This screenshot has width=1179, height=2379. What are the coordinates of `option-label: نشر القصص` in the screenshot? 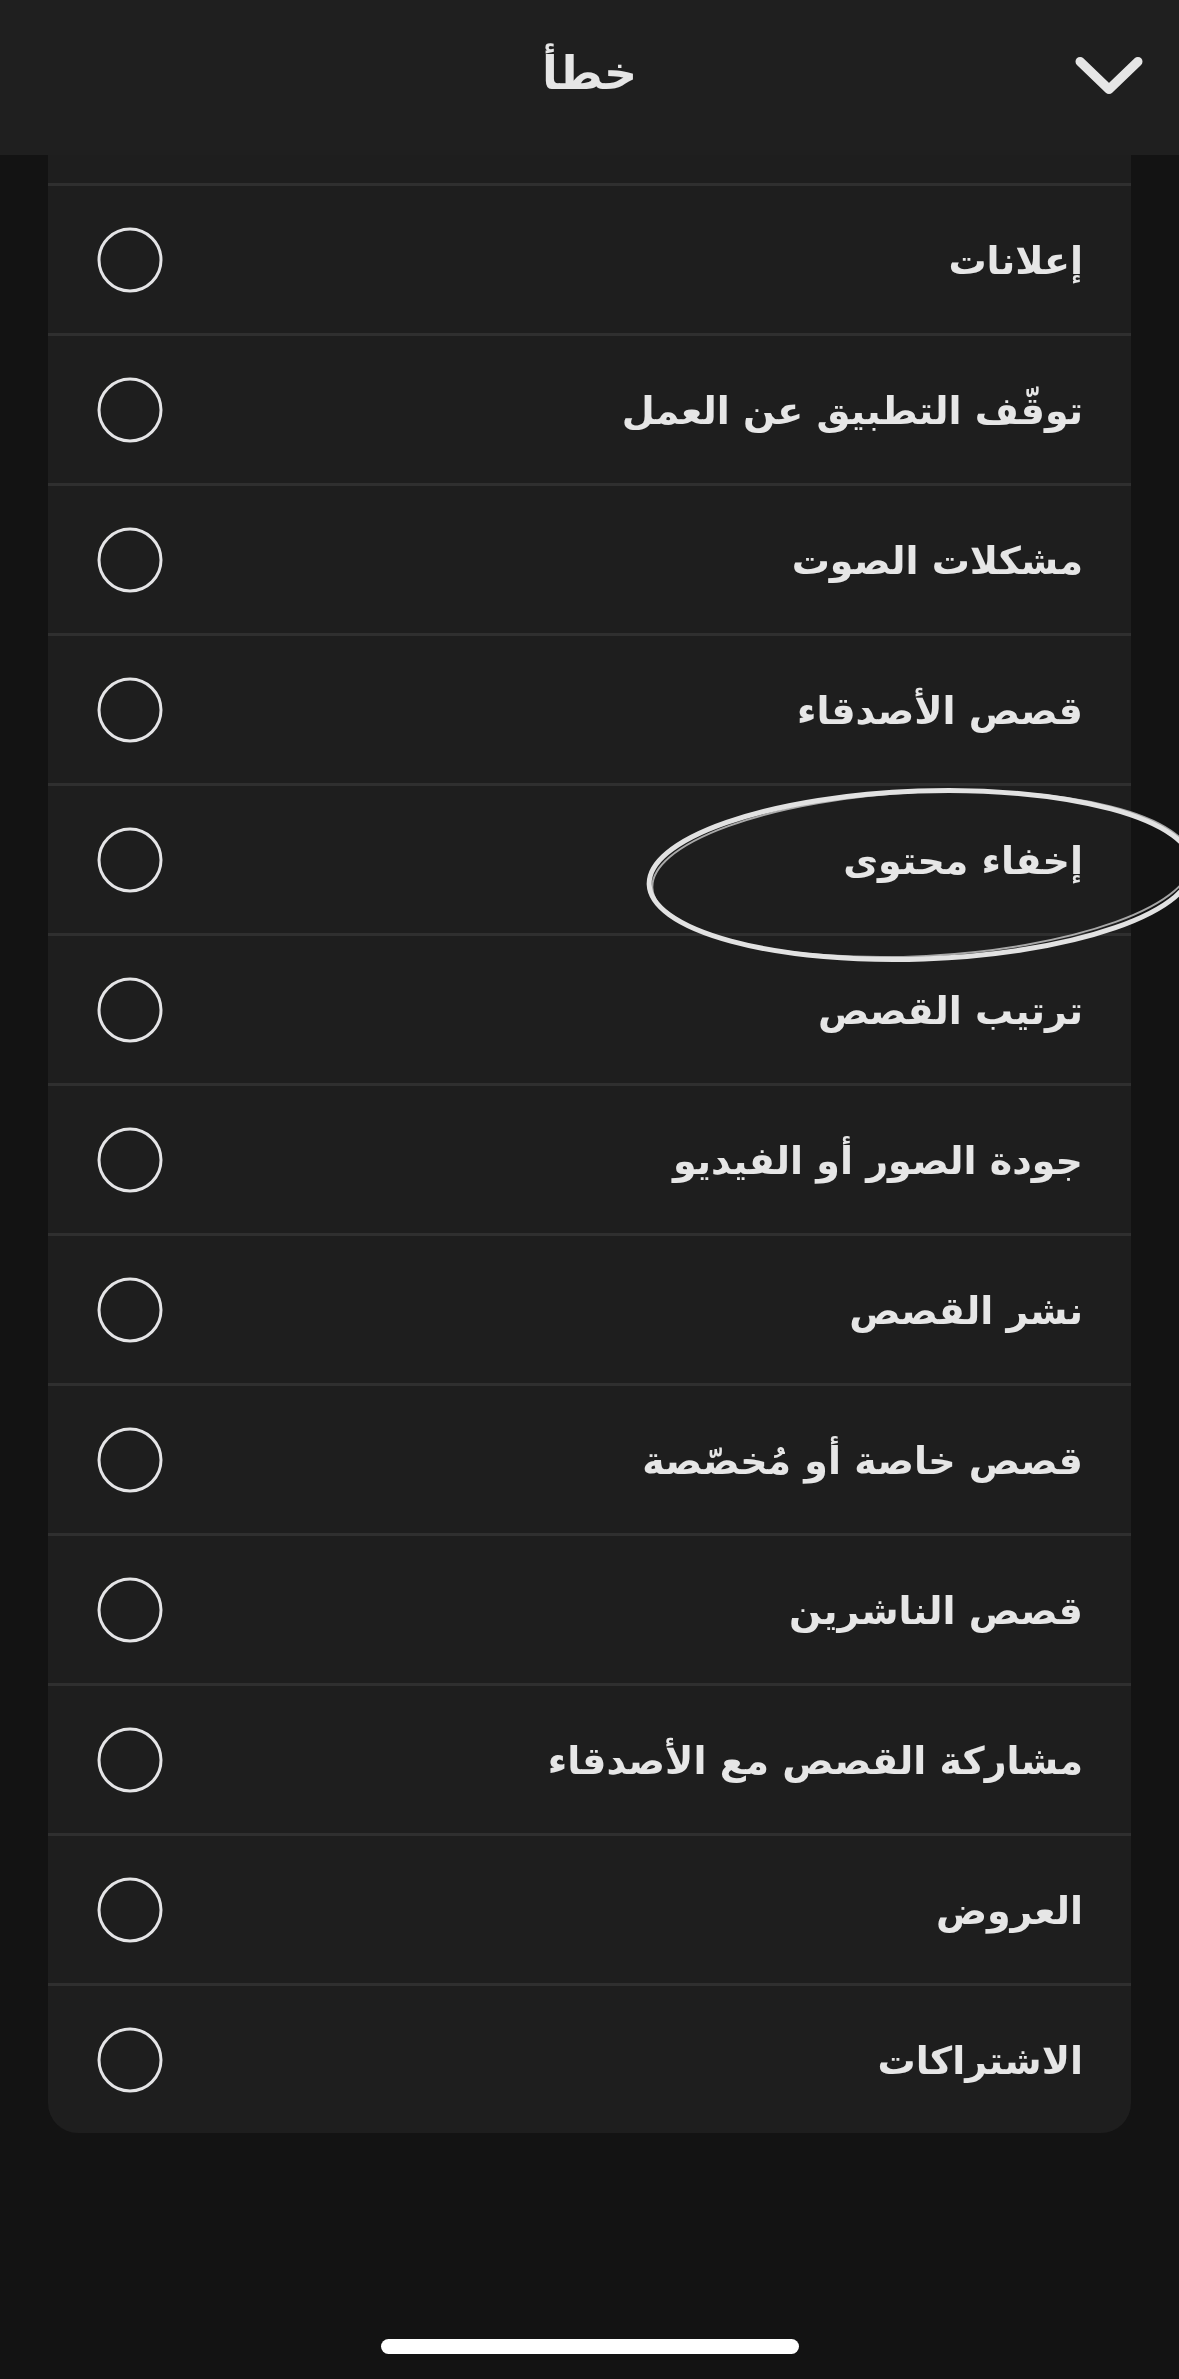 It's located at (966, 1311).